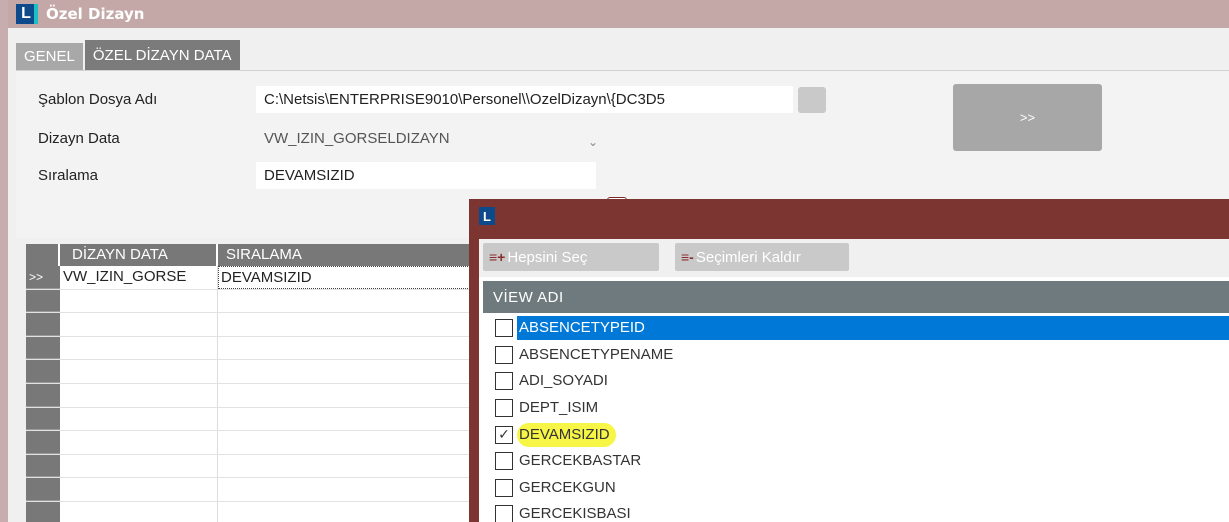 The height and width of the screenshot is (522, 1229). I want to click on siralama-label: Sıralama, so click(68, 175).